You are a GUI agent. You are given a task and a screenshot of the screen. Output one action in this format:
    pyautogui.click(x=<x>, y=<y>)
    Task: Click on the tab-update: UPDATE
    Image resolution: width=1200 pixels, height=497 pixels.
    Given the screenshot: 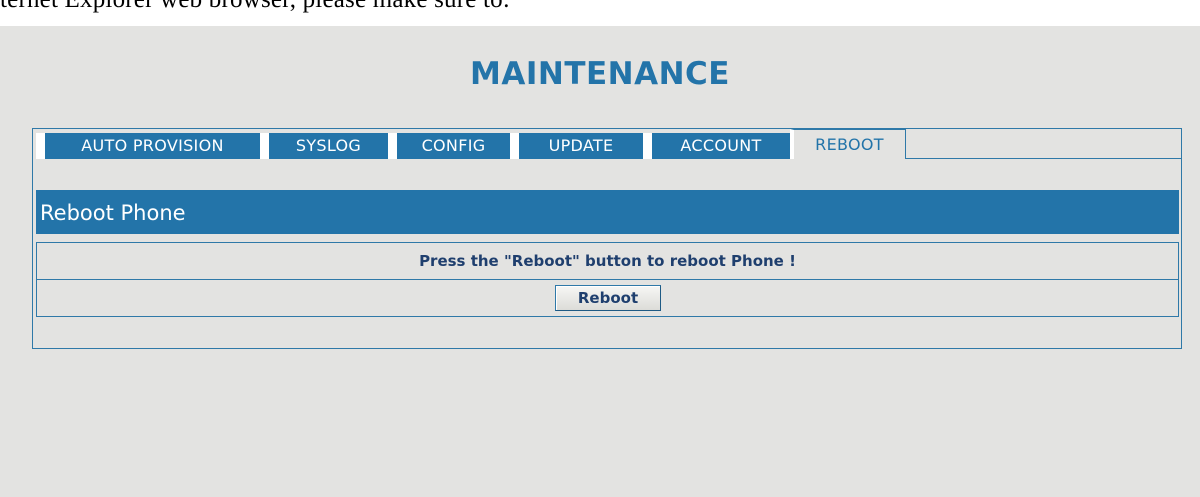 What is the action you would take?
    pyautogui.click(x=576, y=146)
    